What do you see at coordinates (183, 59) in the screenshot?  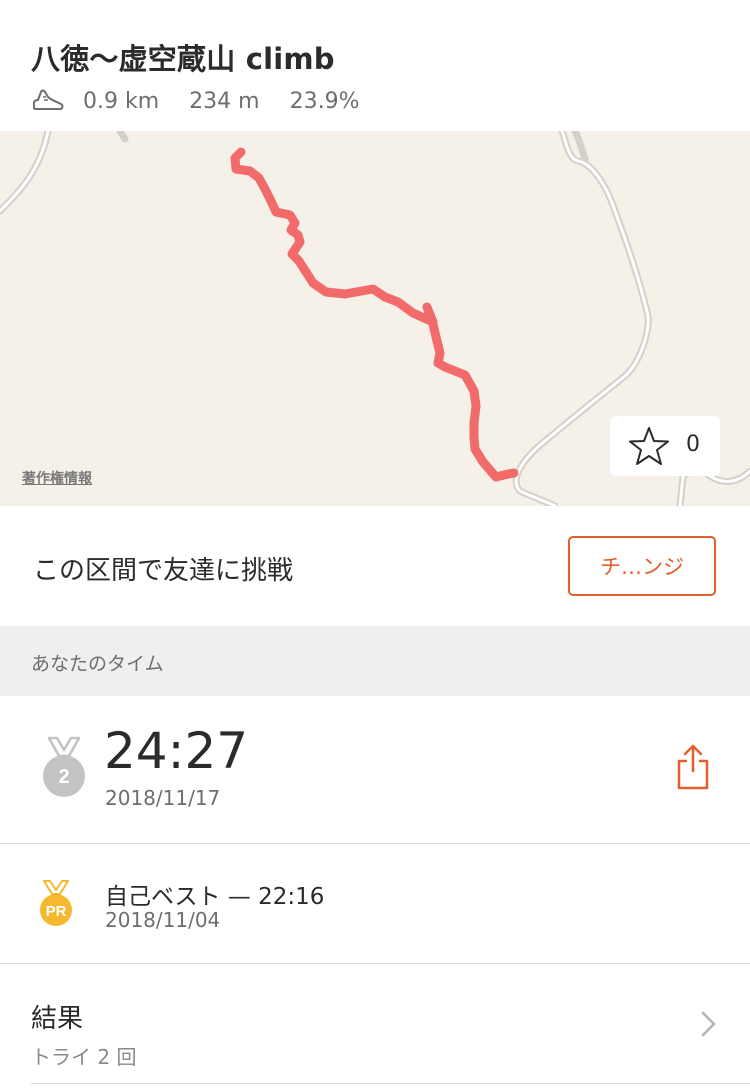 I see `segment-title: 八徳〜虚空蔵山 climb` at bounding box center [183, 59].